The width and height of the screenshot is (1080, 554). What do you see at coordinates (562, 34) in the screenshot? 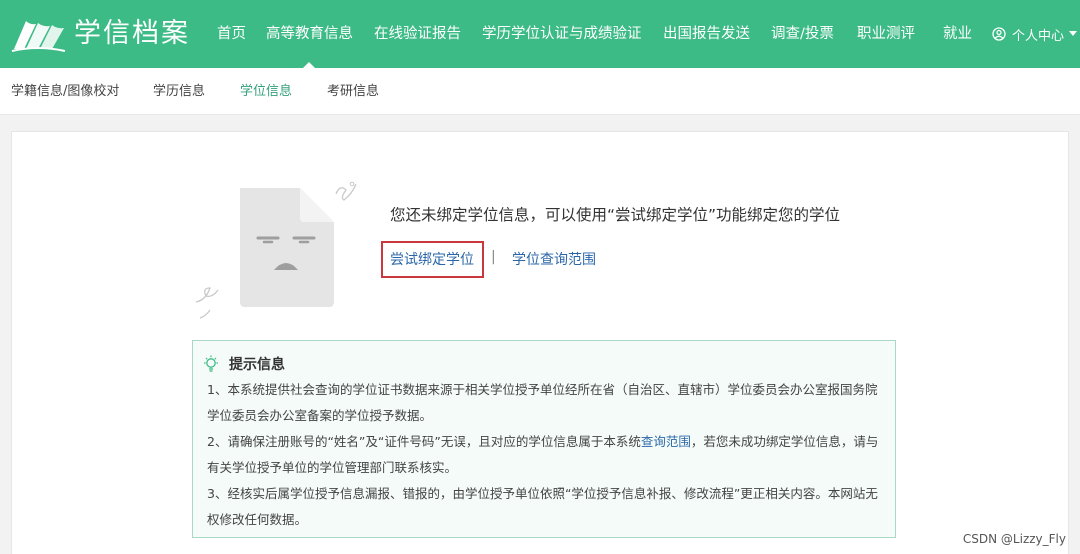
I see `nav-certification: 学历学位认证与成绩验证` at bounding box center [562, 34].